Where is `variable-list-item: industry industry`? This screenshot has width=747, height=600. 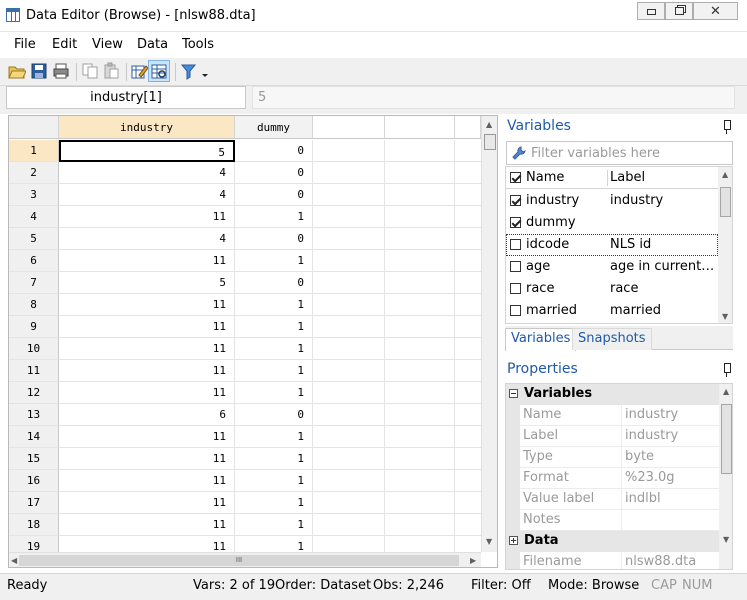 variable-list-item: industry industry is located at coordinates (612, 201).